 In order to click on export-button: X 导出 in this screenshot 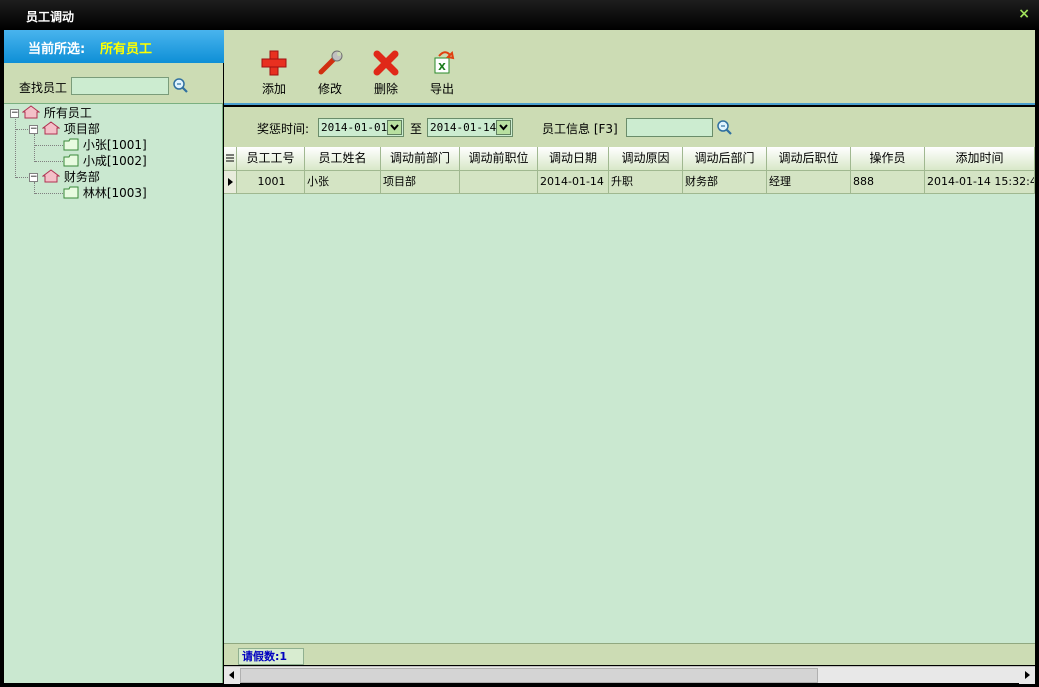, I will do `click(442, 72)`.